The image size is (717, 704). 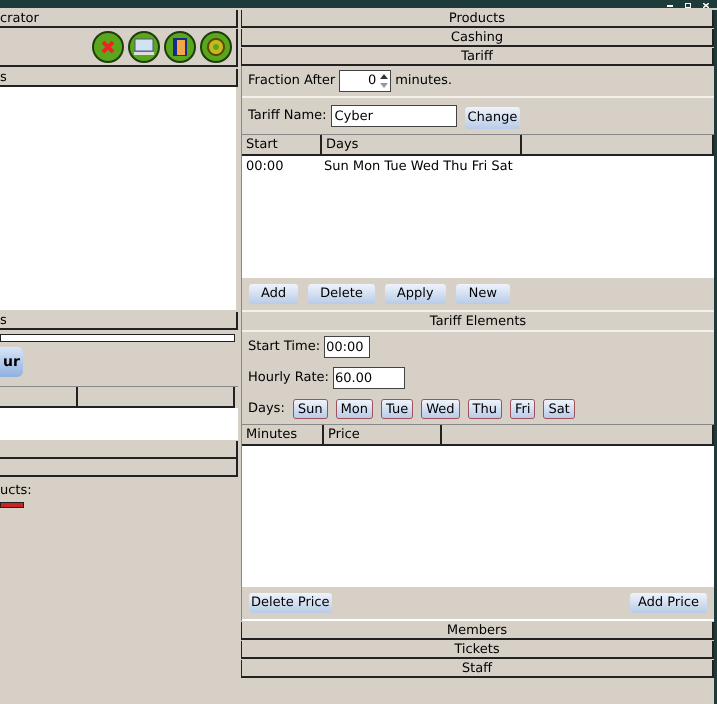 What do you see at coordinates (119, 78) in the screenshot?
I see `list-header: s` at bounding box center [119, 78].